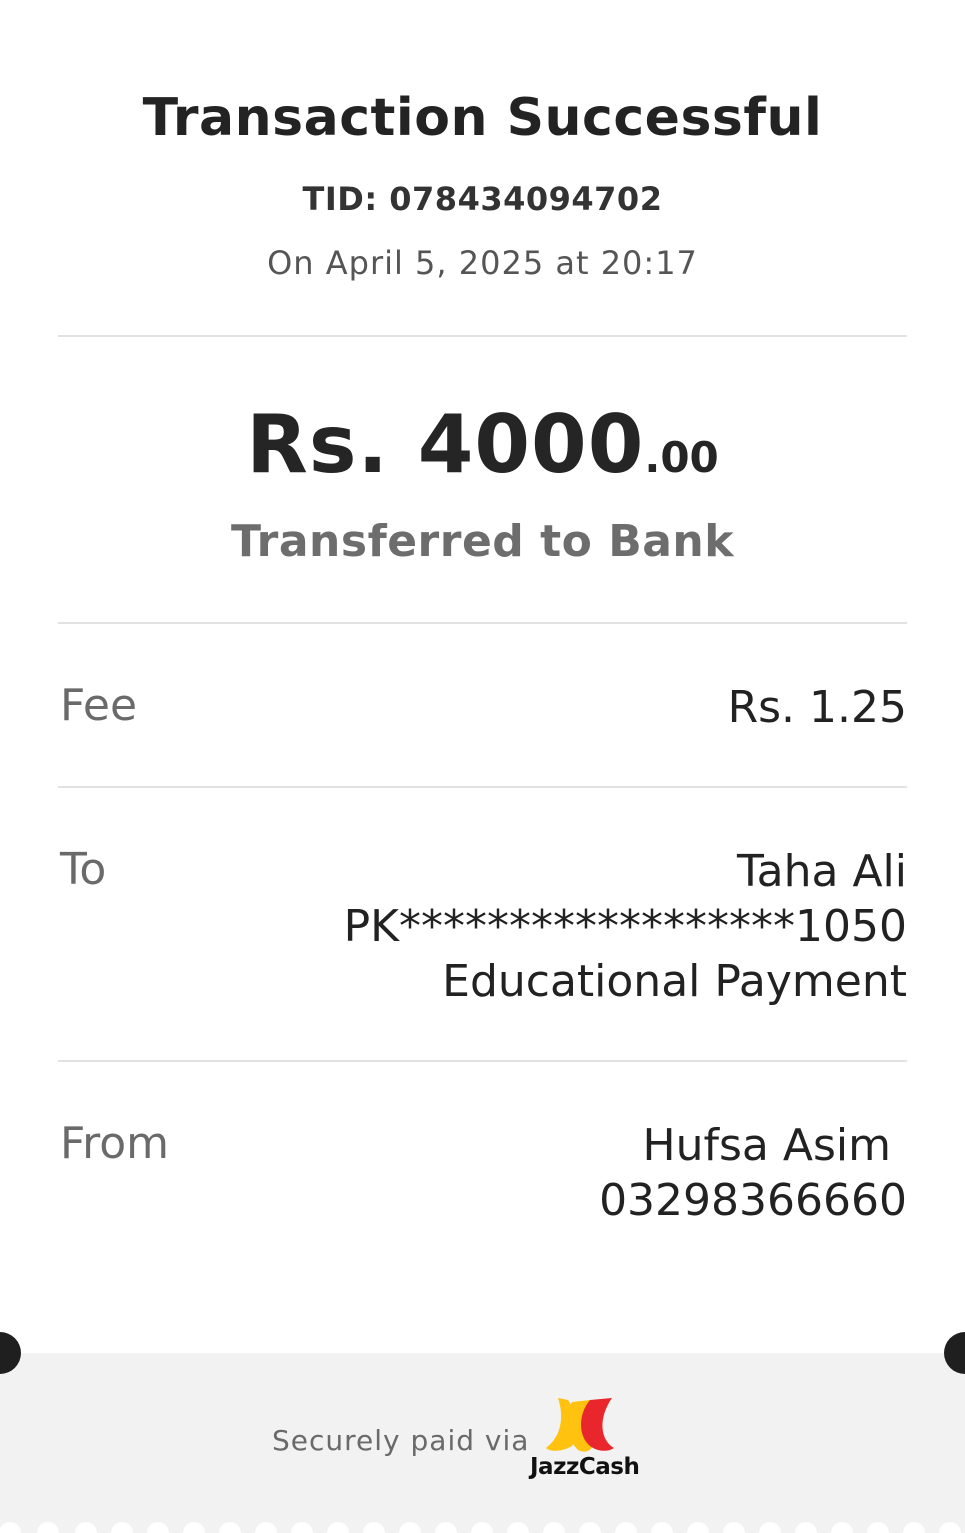  I want to click on scalloped-edge, so click(482, 1525).